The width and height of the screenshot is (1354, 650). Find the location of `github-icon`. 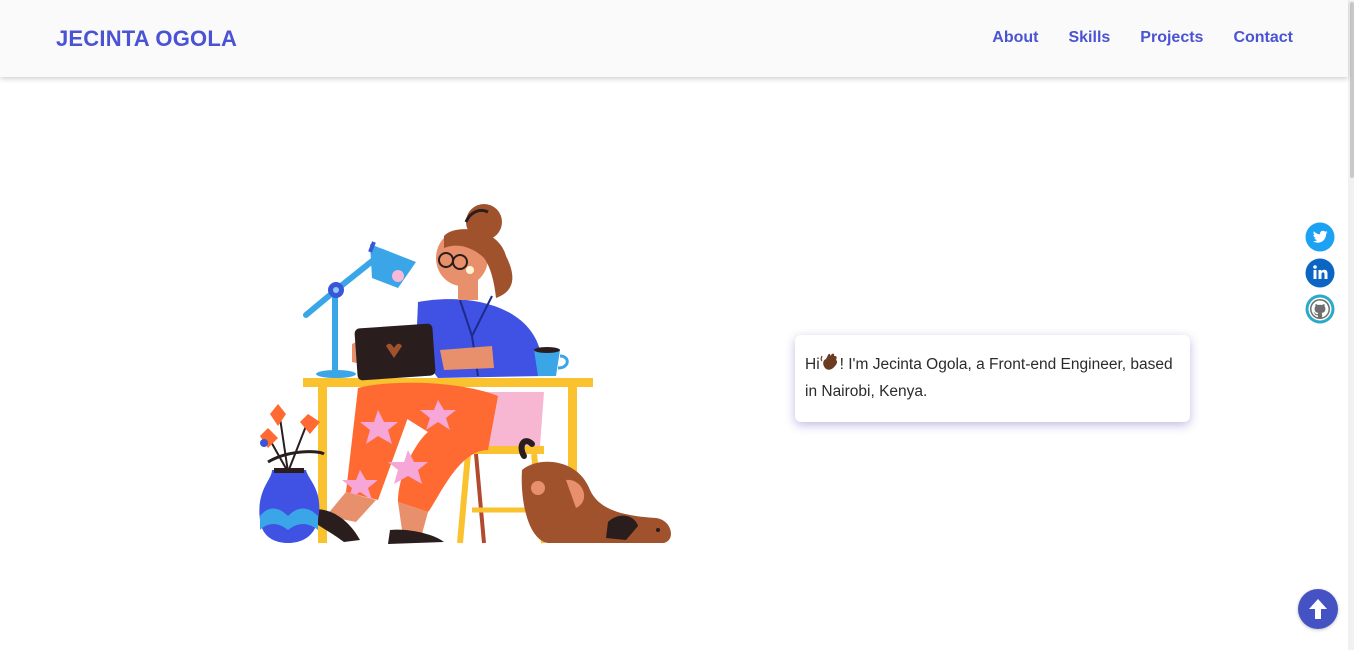

github-icon is located at coordinates (1320, 309).